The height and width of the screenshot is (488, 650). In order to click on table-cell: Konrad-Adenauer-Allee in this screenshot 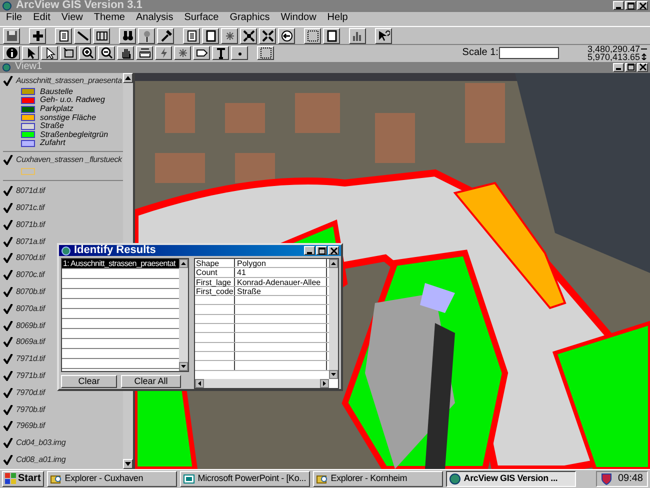, I will do `click(281, 282)`.